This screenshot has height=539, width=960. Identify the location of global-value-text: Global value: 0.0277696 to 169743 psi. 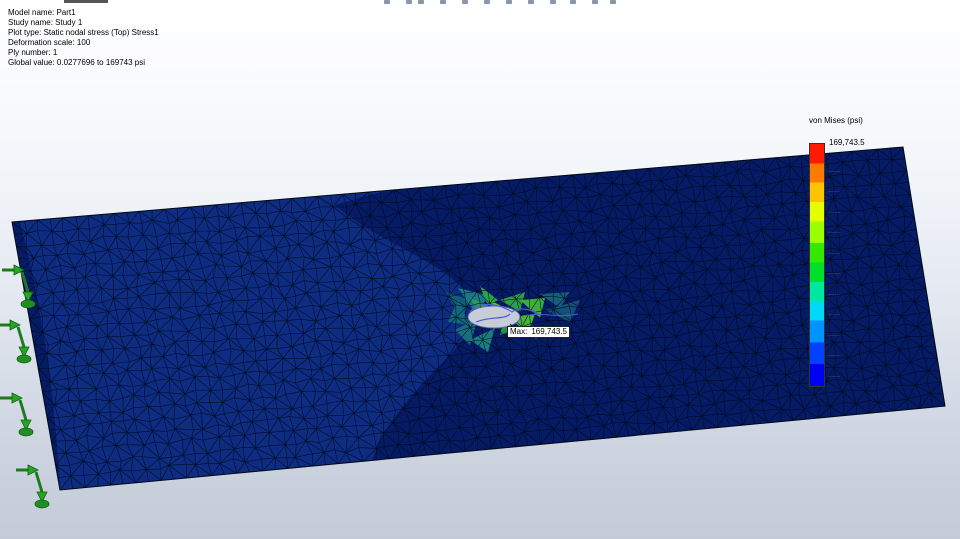
(76, 62).